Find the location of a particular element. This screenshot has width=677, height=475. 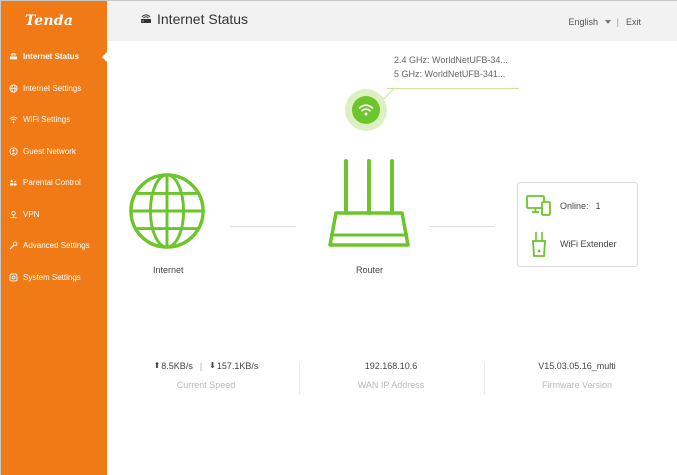

devices-icon is located at coordinates (538, 205).